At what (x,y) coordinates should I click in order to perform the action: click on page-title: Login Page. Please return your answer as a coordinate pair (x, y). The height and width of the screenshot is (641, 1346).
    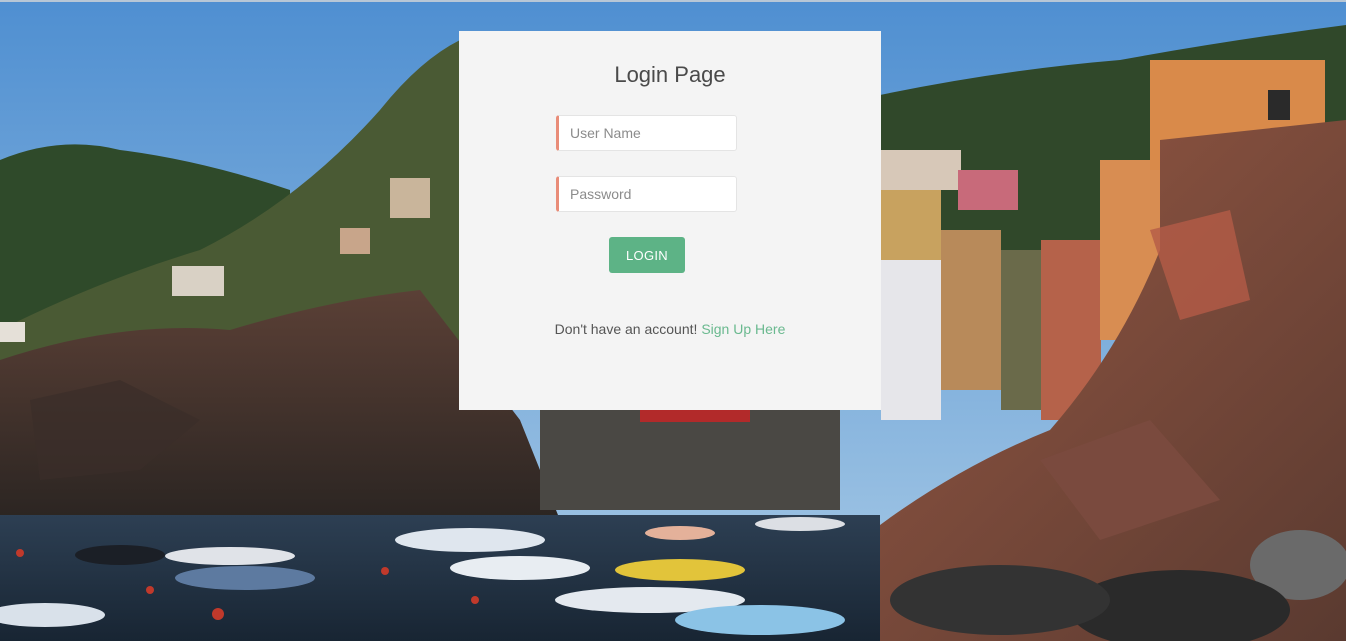
    Looking at the image, I should click on (670, 74).